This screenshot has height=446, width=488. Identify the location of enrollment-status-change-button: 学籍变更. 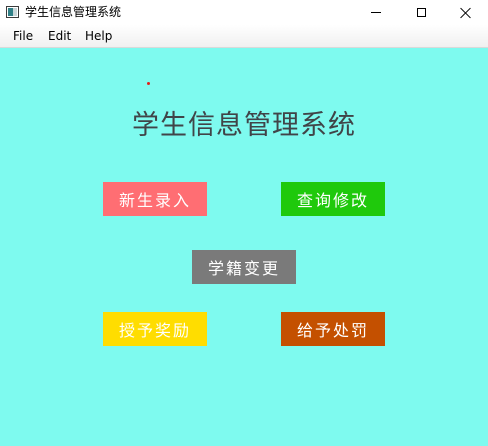
(244, 267).